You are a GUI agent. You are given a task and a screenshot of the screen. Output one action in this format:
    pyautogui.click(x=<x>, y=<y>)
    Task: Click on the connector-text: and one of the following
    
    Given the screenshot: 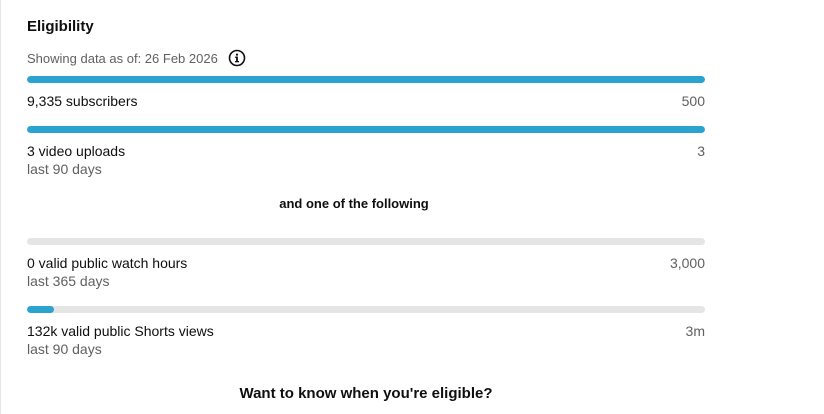 What is the action you would take?
    pyautogui.click(x=354, y=203)
    